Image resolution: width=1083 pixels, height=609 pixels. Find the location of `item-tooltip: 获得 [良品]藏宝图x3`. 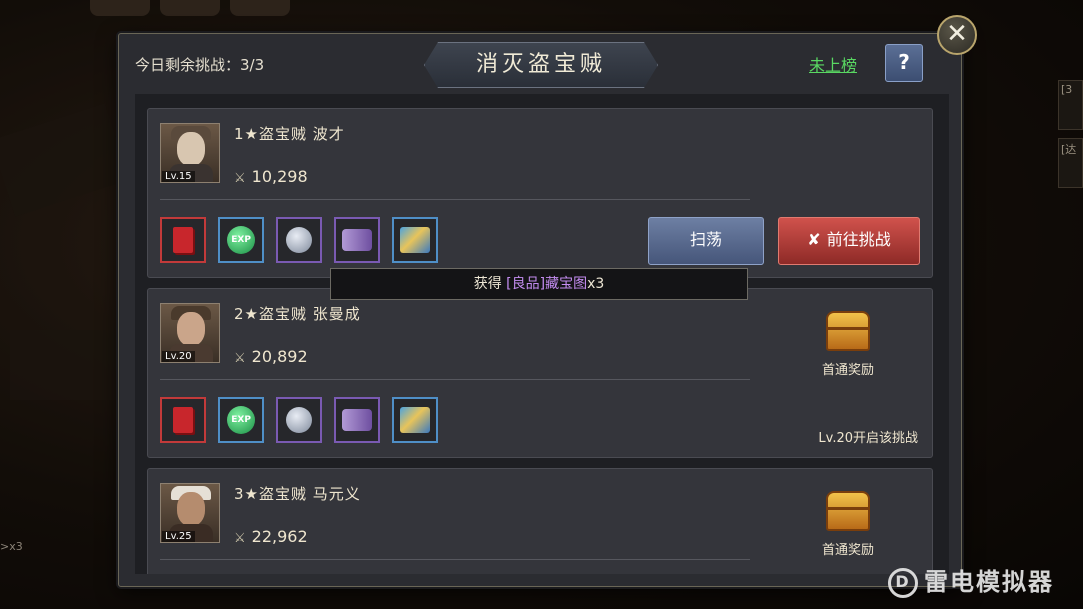

item-tooltip: 获得 [良品]藏宝图x3 is located at coordinates (539, 284).